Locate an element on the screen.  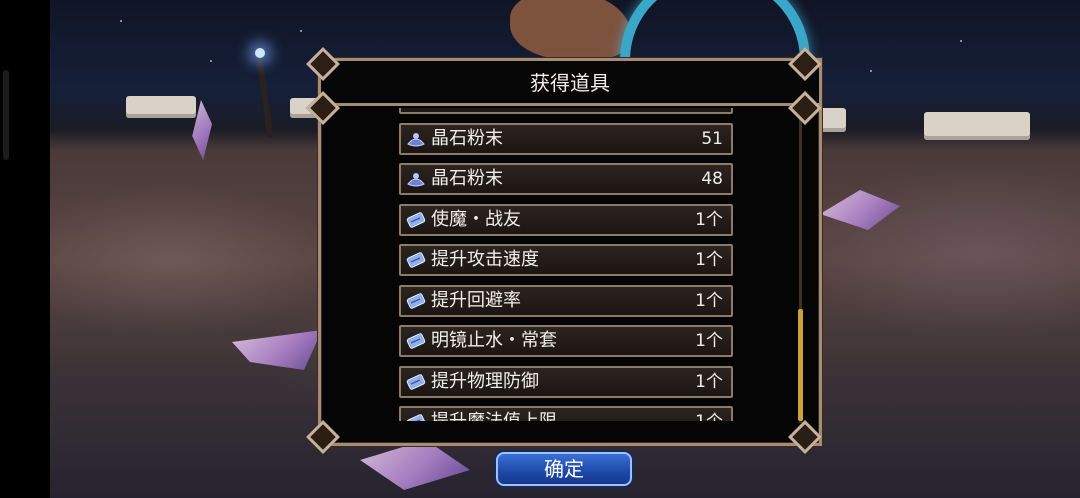
list-item: 晶石粉末 48 is located at coordinates (566, 179).